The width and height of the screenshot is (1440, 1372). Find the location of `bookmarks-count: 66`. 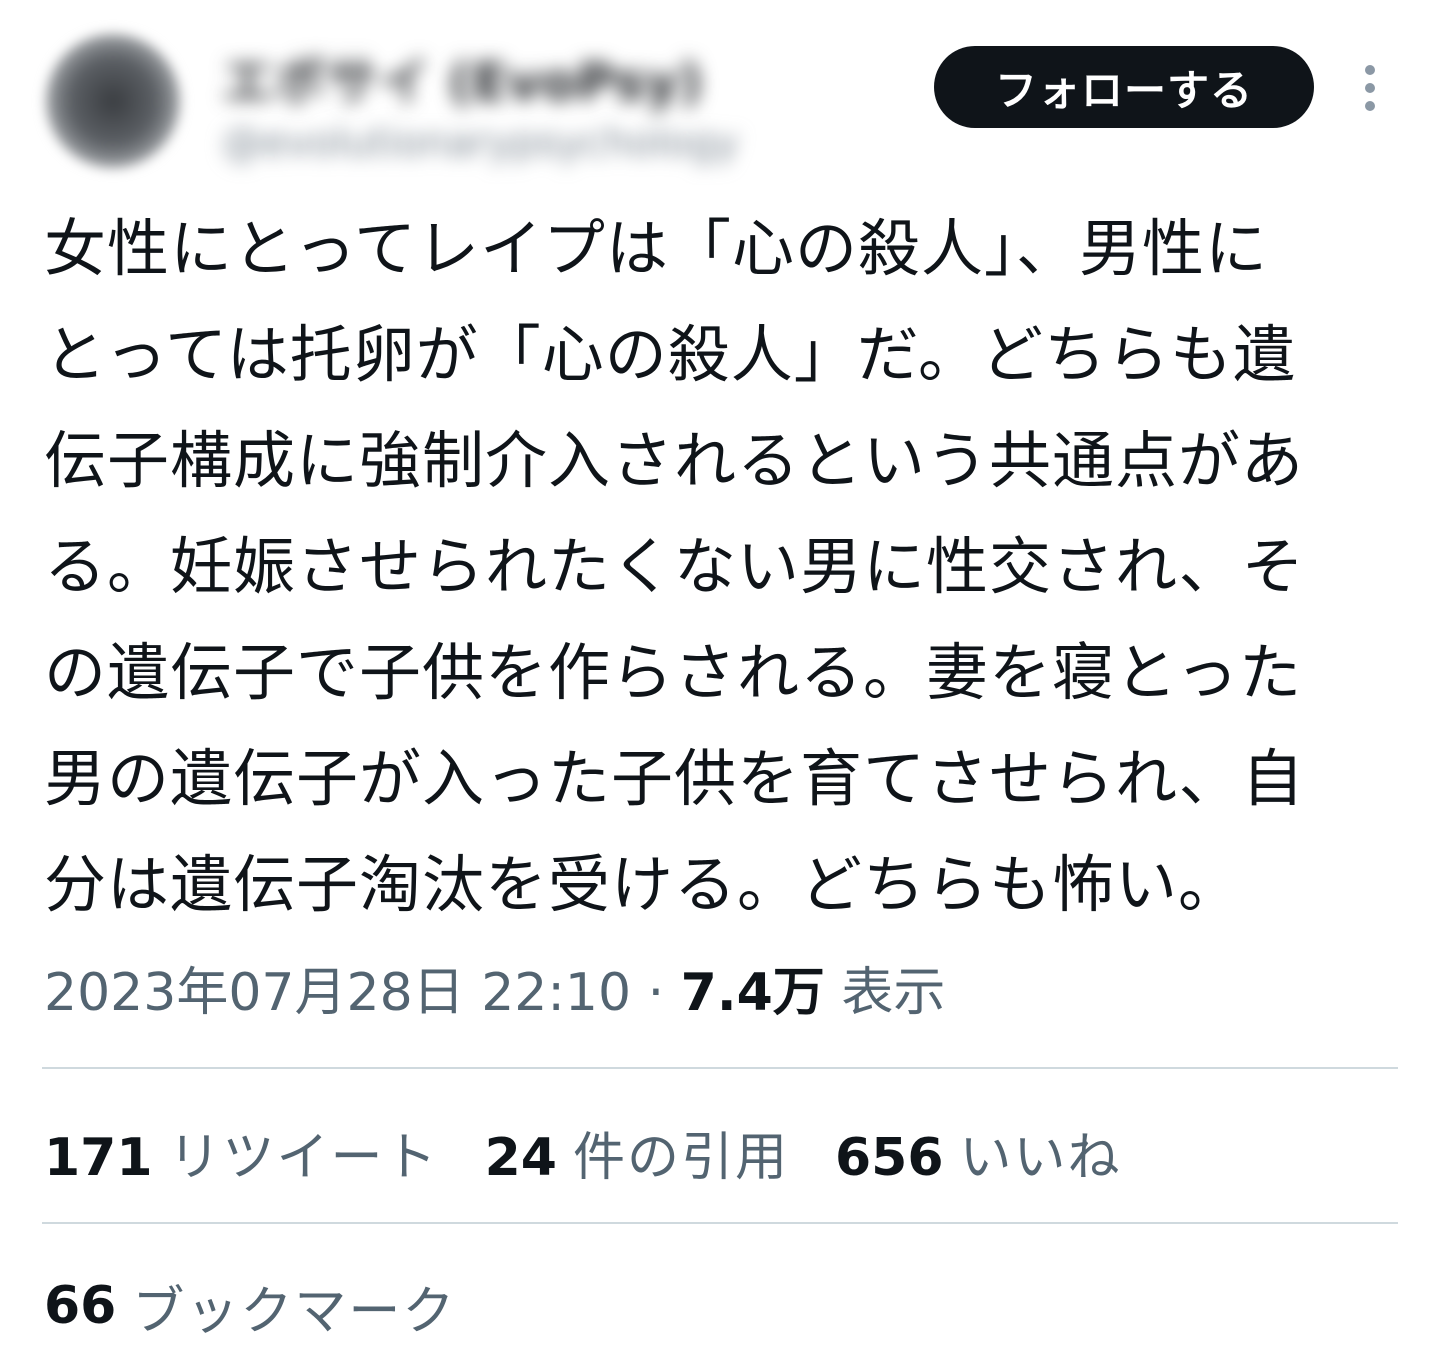

bookmarks-count: 66 is located at coordinates (80, 1306).